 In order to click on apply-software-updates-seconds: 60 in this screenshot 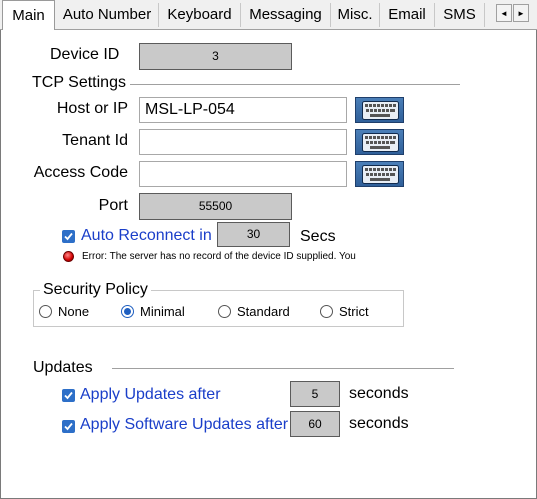, I will do `click(315, 424)`.